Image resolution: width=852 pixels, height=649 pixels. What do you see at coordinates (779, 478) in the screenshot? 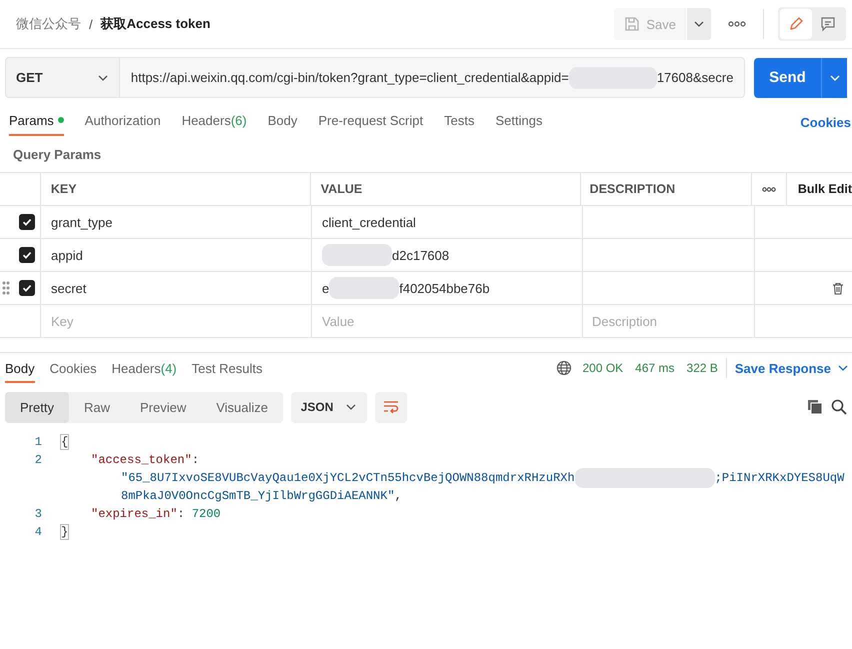
I see `json-string: ;PiINrXRKxDYES8UqW` at bounding box center [779, 478].